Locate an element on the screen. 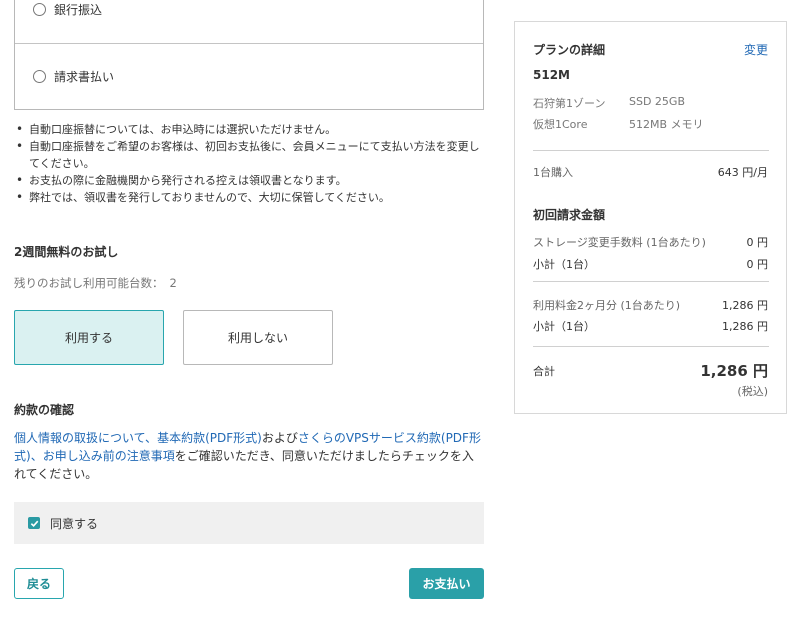 This screenshot has height=622, width=804. pay-button: お支払い is located at coordinates (446, 583).